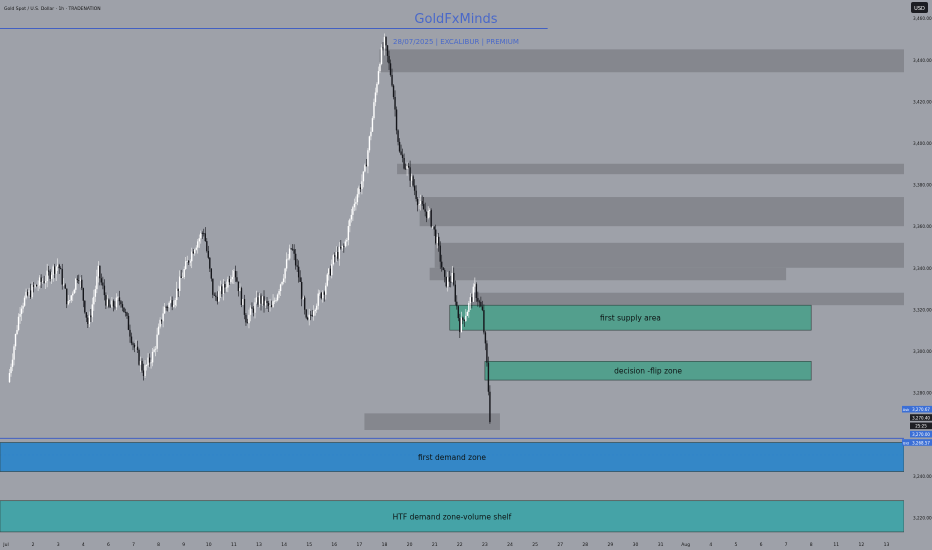 The image size is (932, 550). I want to click on zone-label-demand: first demand zone, so click(452, 457).